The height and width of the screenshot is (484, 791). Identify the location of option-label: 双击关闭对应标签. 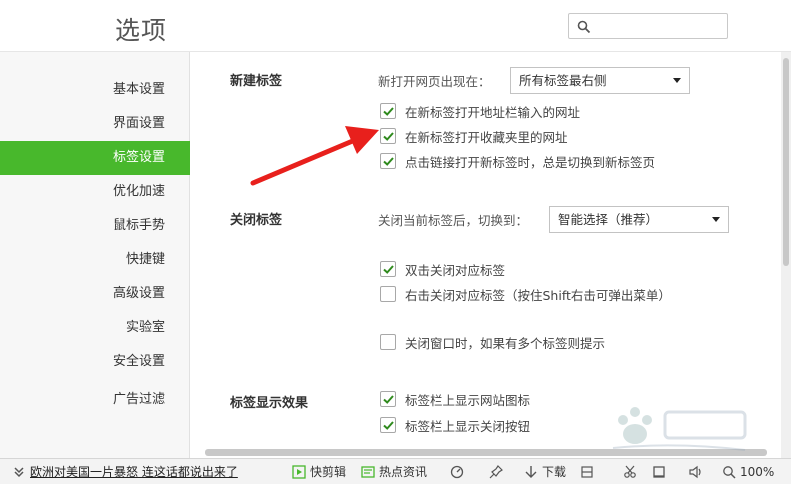
(455, 270).